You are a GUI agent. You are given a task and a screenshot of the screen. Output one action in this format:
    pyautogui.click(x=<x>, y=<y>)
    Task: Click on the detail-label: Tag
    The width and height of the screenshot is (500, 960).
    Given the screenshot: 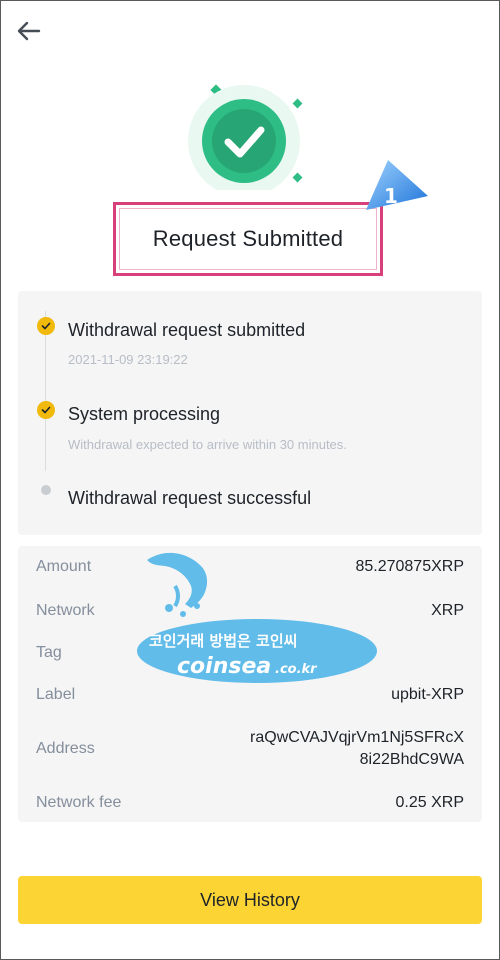 What is the action you would take?
    pyautogui.click(x=49, y=652)
    